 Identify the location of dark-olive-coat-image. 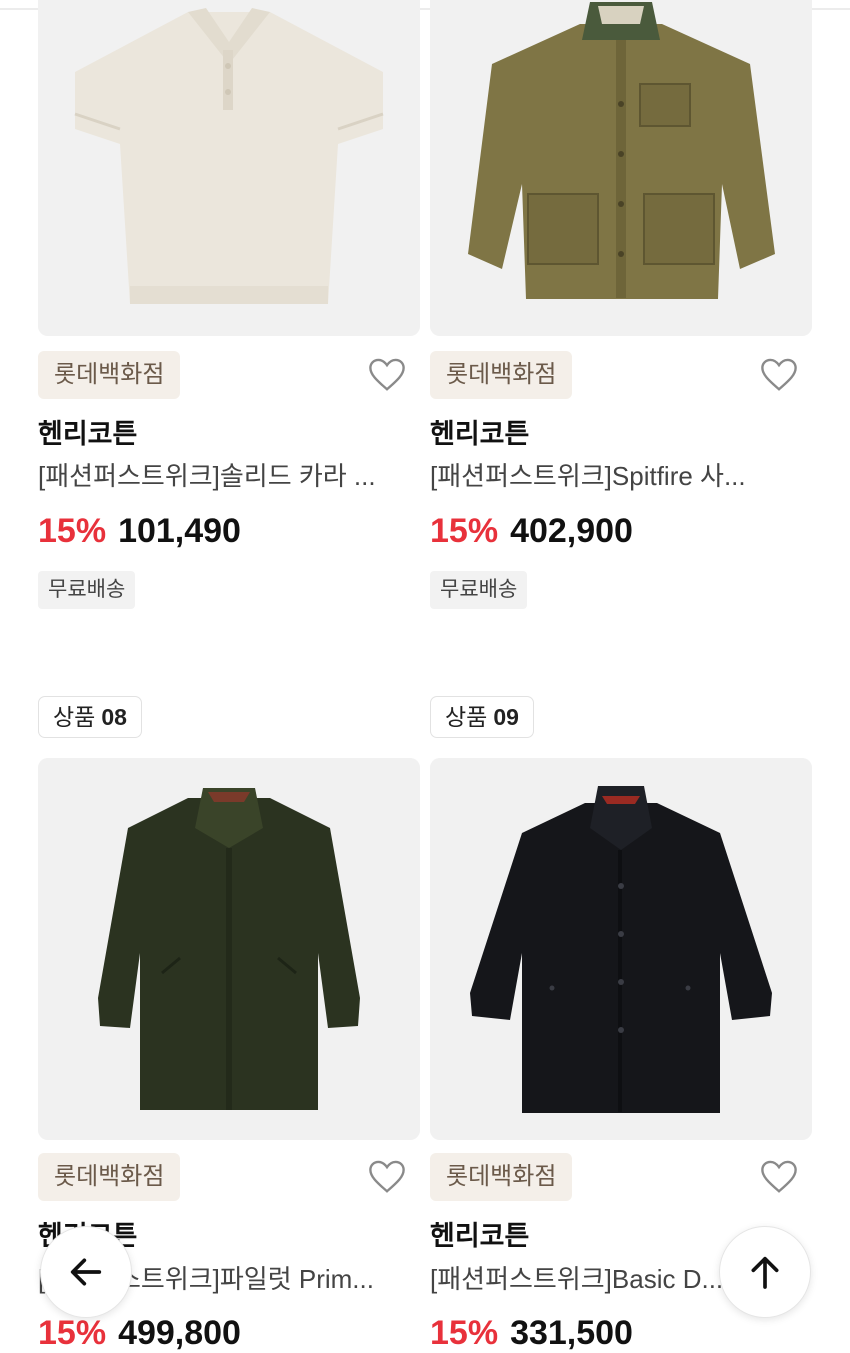
(229, 949).